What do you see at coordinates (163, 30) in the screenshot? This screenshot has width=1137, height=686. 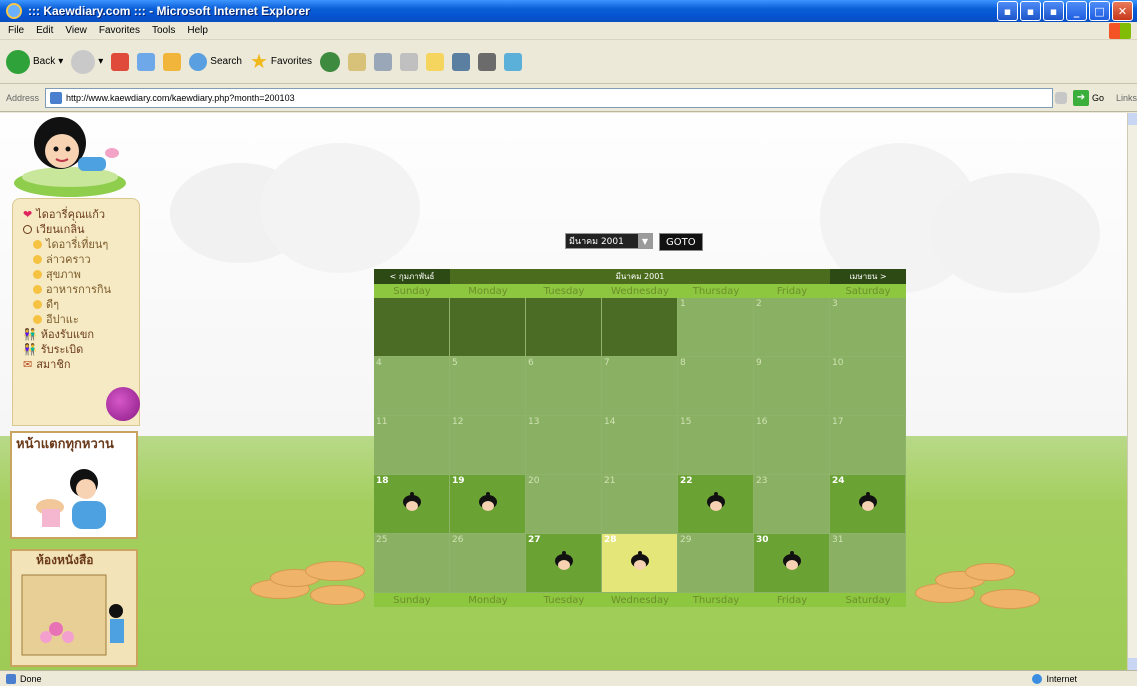 I see `menu-tools: Tools` at bounding box center [163, 30].